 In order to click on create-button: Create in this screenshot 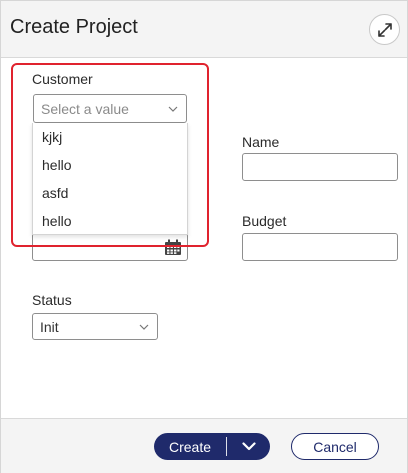, I will do `click(212, 446)`.